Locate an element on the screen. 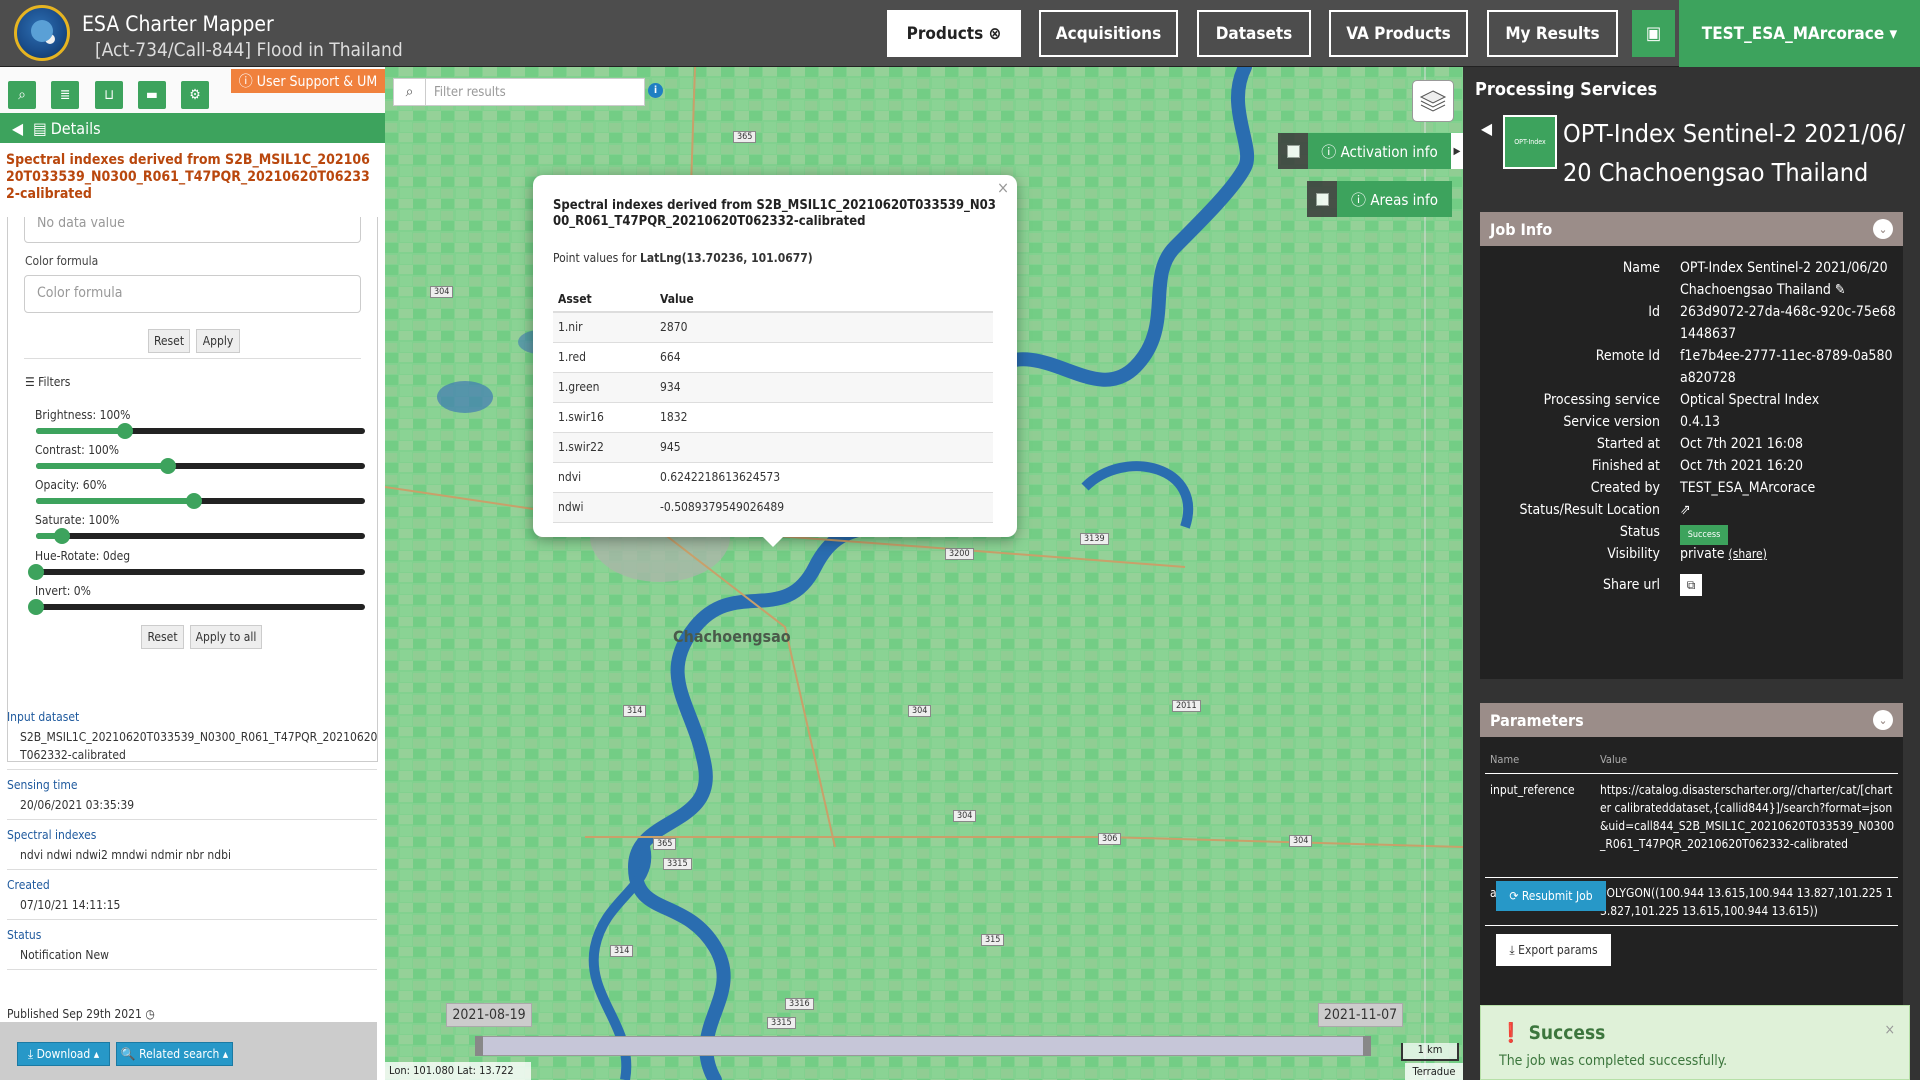 This screenshot has width=1920, height=1080. share-link: (share) is located at coordinates (1748, 554).